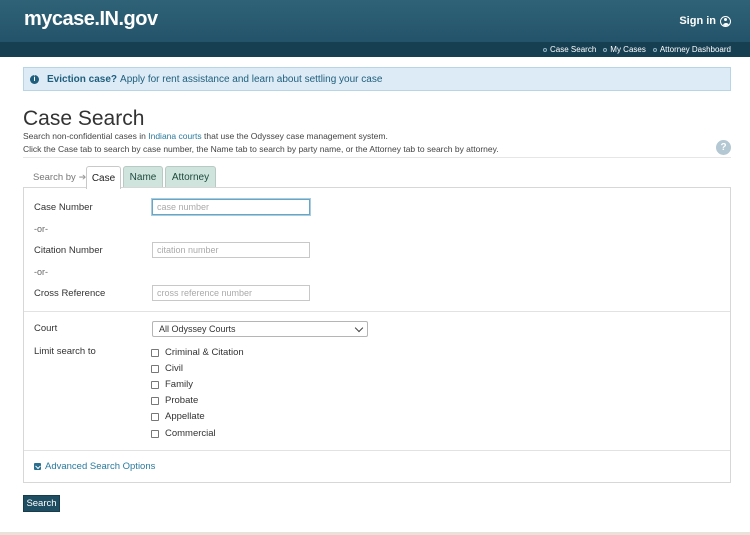 The width and height of the screenshot is (750, 535). I want to click on user-icon, so click(725, 21).